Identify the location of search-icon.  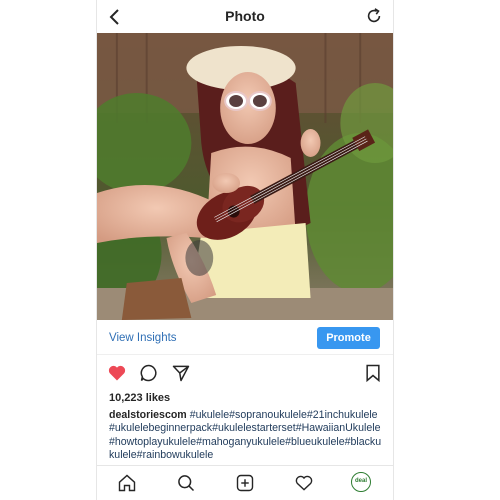
(186, 483).